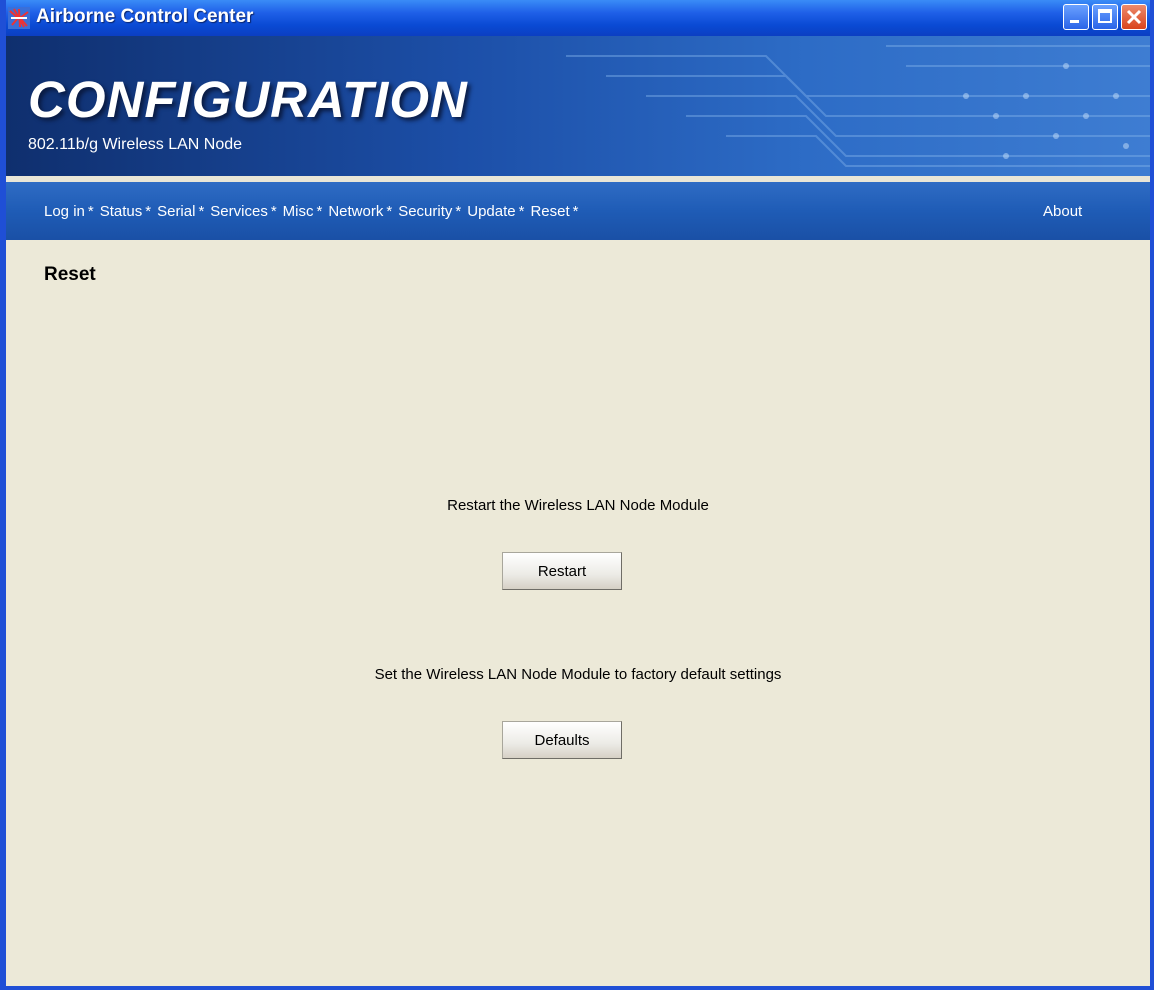 The image size is (1154, 990). What do you see at coordinates (562, 571) in the screenshot?
I see `restart-button: Restart` at bounding box center [562, 571].